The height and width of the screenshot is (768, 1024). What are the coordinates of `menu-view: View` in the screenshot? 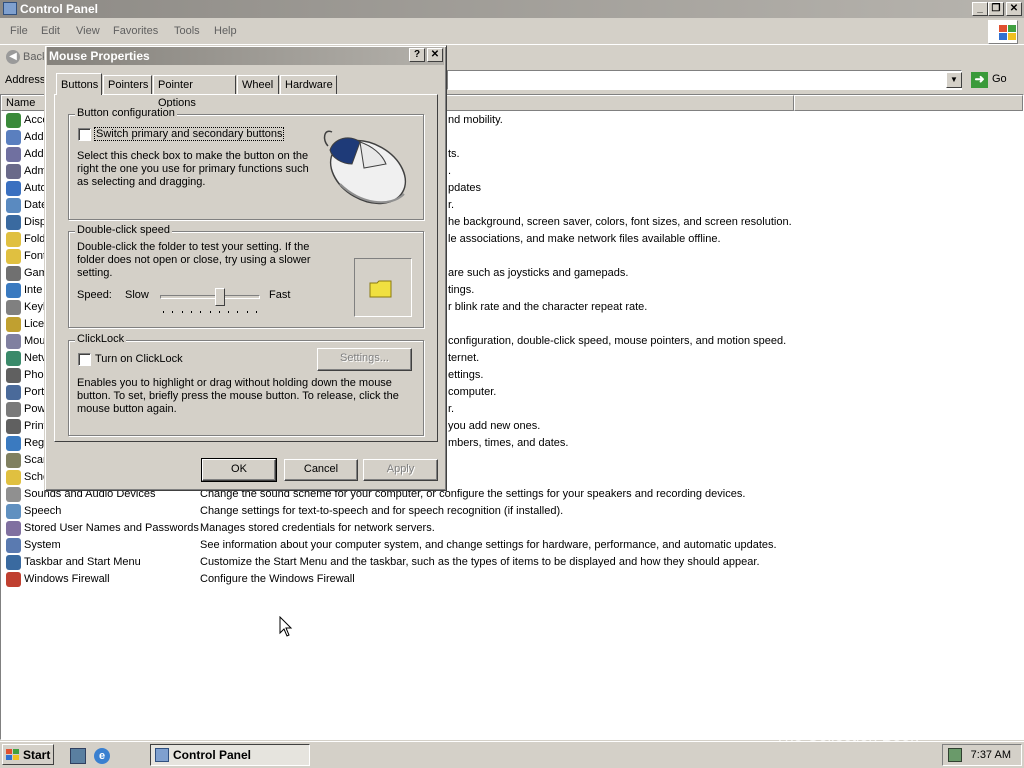 It's located at (88, 31).